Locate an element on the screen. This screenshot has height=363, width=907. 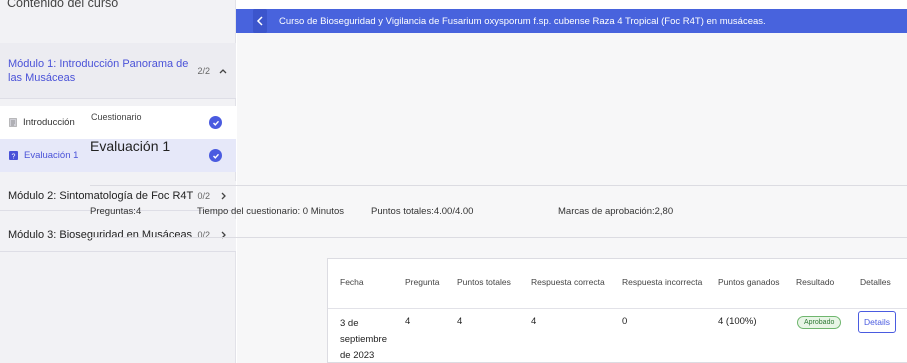
sidebar-title: Contenido del curso is located at coordinates (63, 5).